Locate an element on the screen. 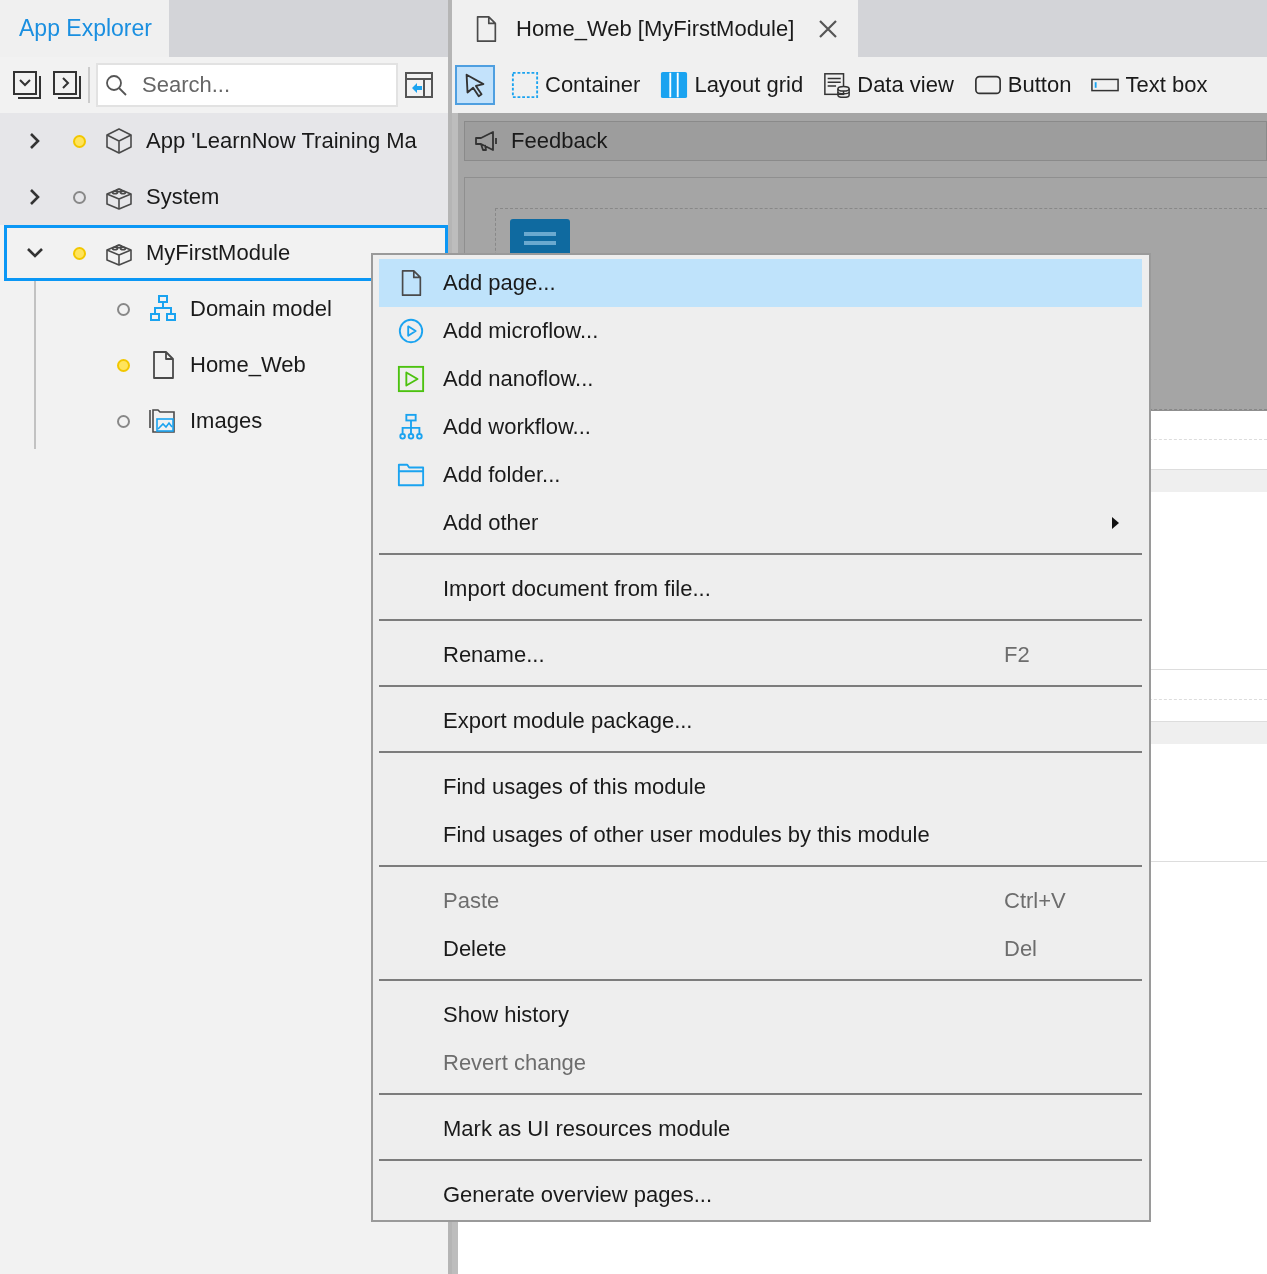  feedback-bar: Feedback is located at coordinates (865, 141).